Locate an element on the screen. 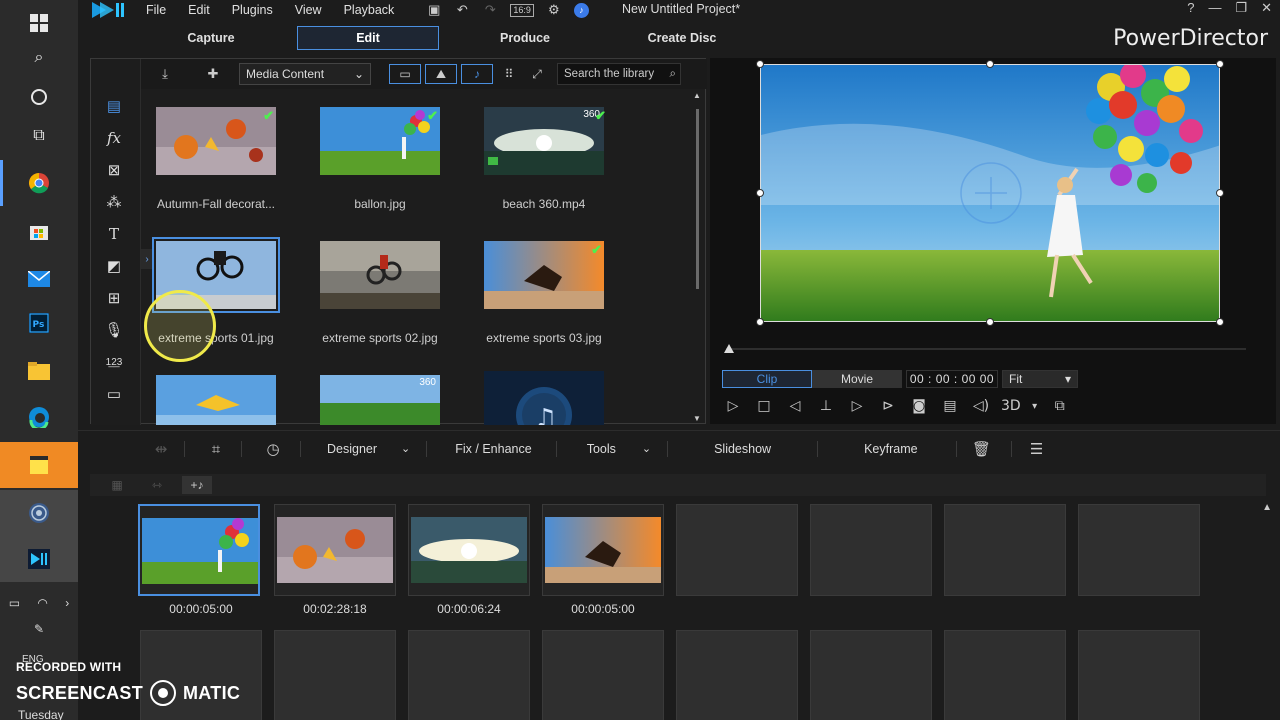 The image size is (1280, 720). menu-edit: Edit is located at coordinates (199, 10).